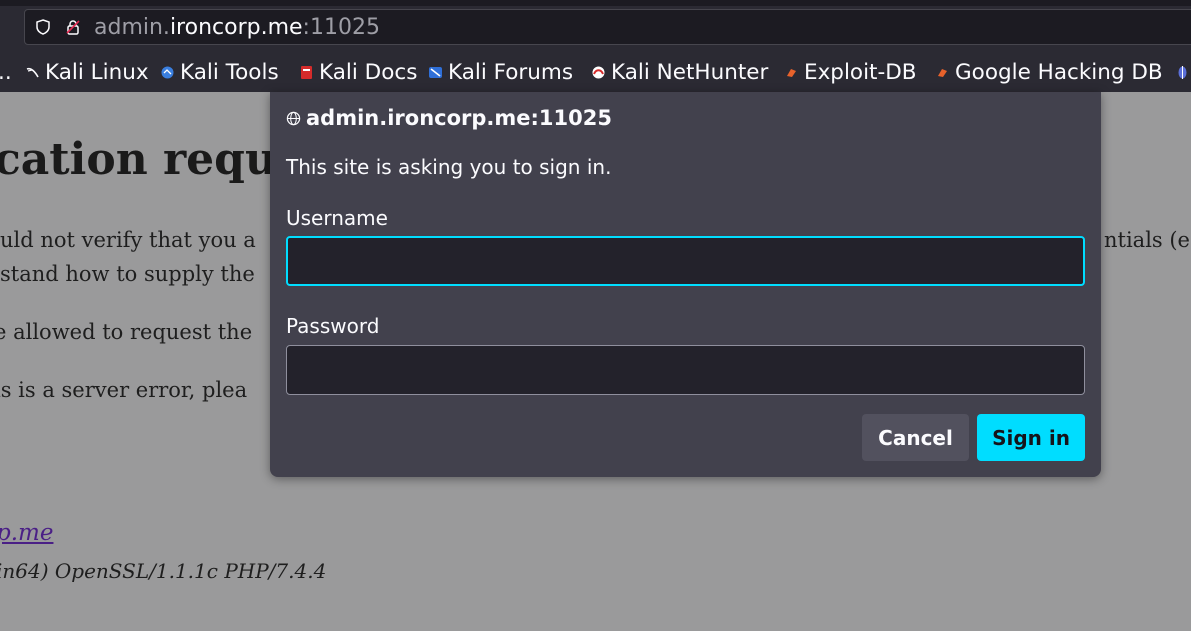  Describe the element at coordinates (73, 27) in the screenshot. I see `insecure-lock-icon` at that location.